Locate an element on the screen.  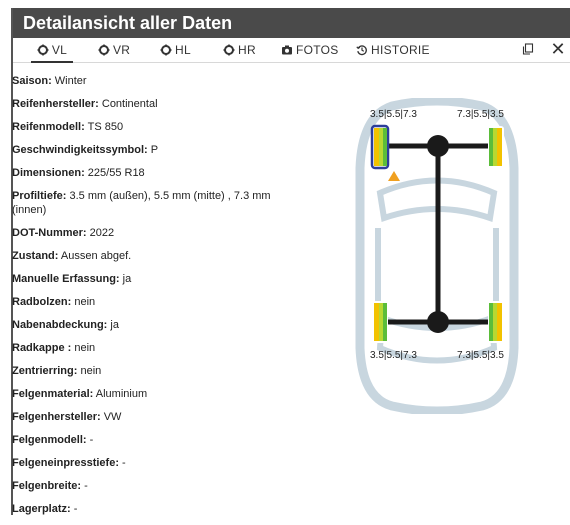
detail-key: Saison: is located at coordinates (32, 81).